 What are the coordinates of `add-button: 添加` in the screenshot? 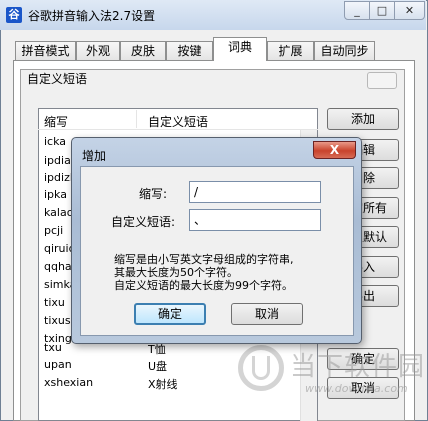 It's located at (363, 119).